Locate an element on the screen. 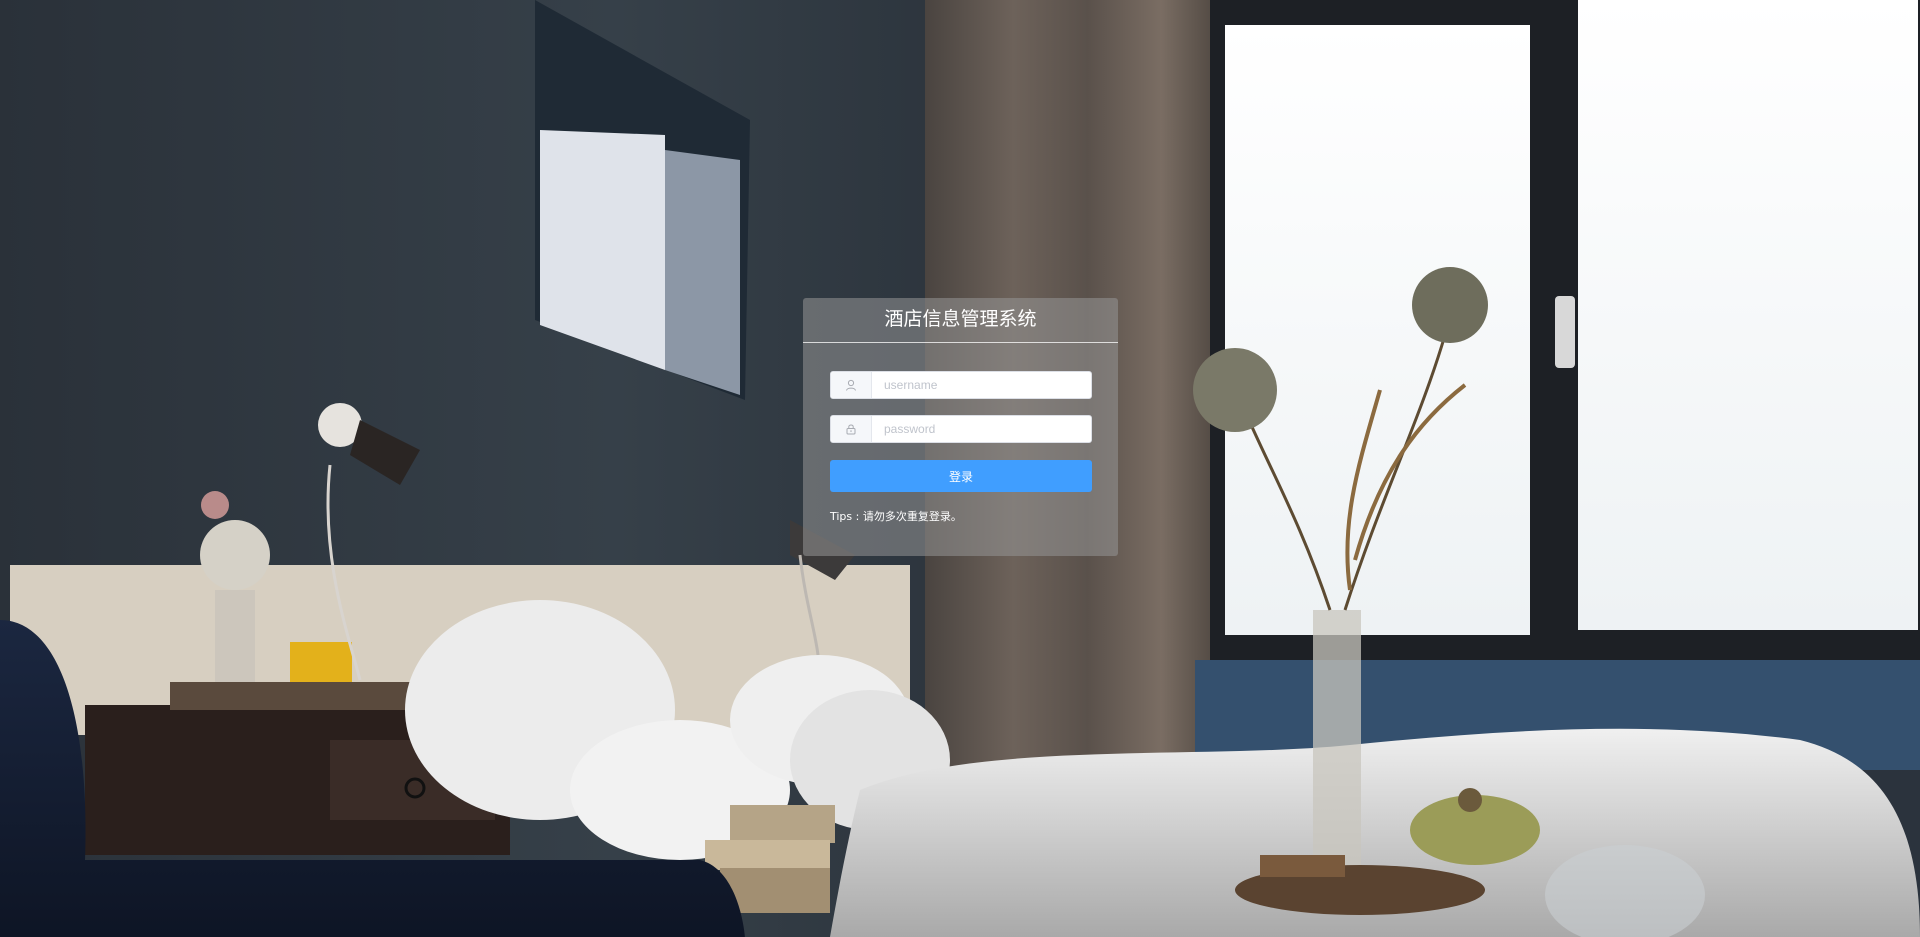 This screenshot has width=1920, height=937. username-input is located at coordinates (981, 385).